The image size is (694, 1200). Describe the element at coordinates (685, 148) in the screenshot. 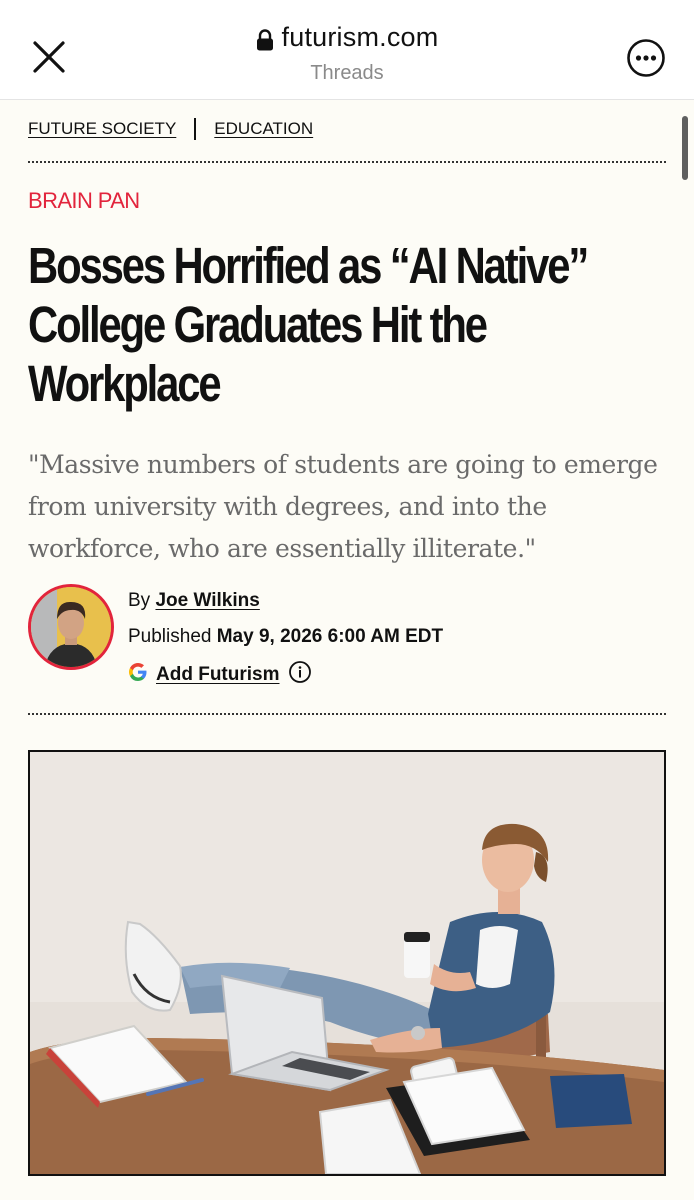

I see `scrollbar-thumb` at that location.